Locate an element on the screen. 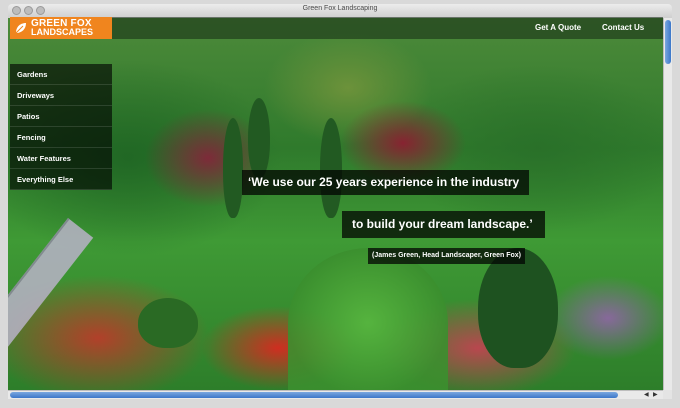 Image resolution: width=680 pixels, height=408 pixels. hero-quote-line2: to build your dream landscape.’ is located at coordinates (443, 224).